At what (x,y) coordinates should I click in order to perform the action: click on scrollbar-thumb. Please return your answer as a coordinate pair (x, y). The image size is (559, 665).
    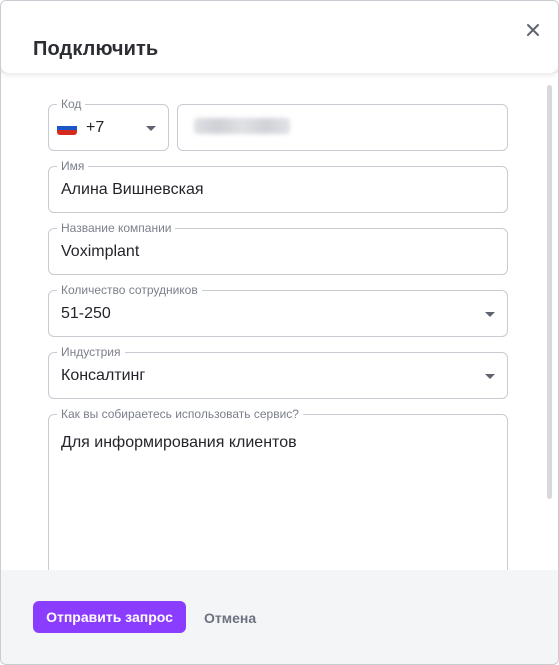
    Looking at the image, I should click on (549, 292).